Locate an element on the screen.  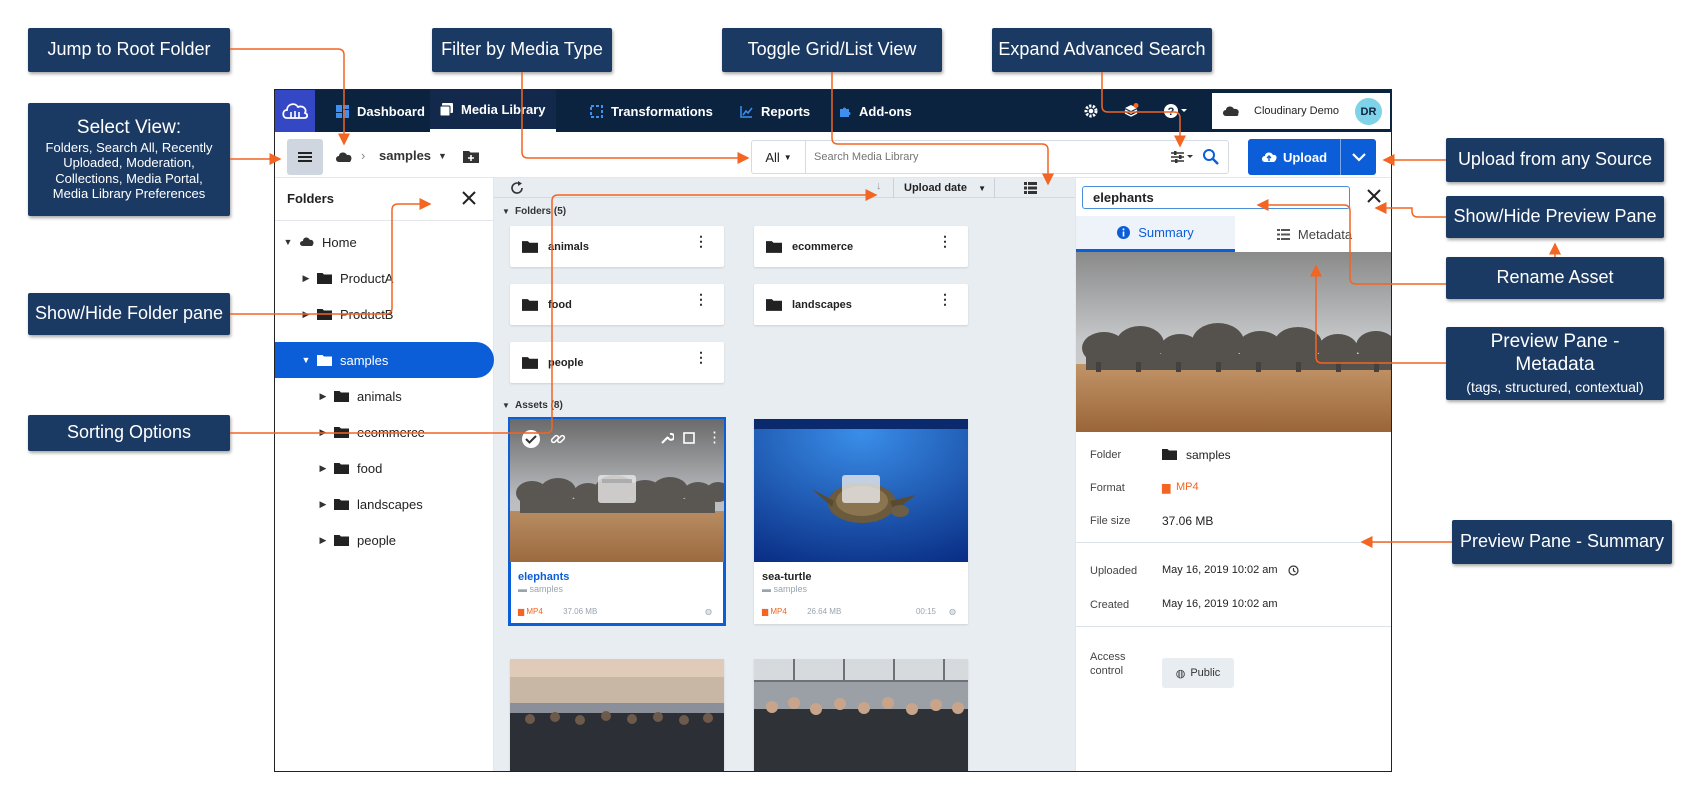
nav-addons: Add-ons is located at coordinates (875, 111).